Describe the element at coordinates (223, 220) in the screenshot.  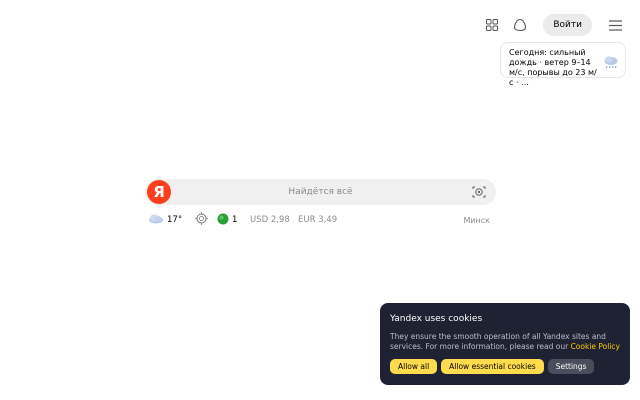
I see `traffic-indicator-icon` at that location.